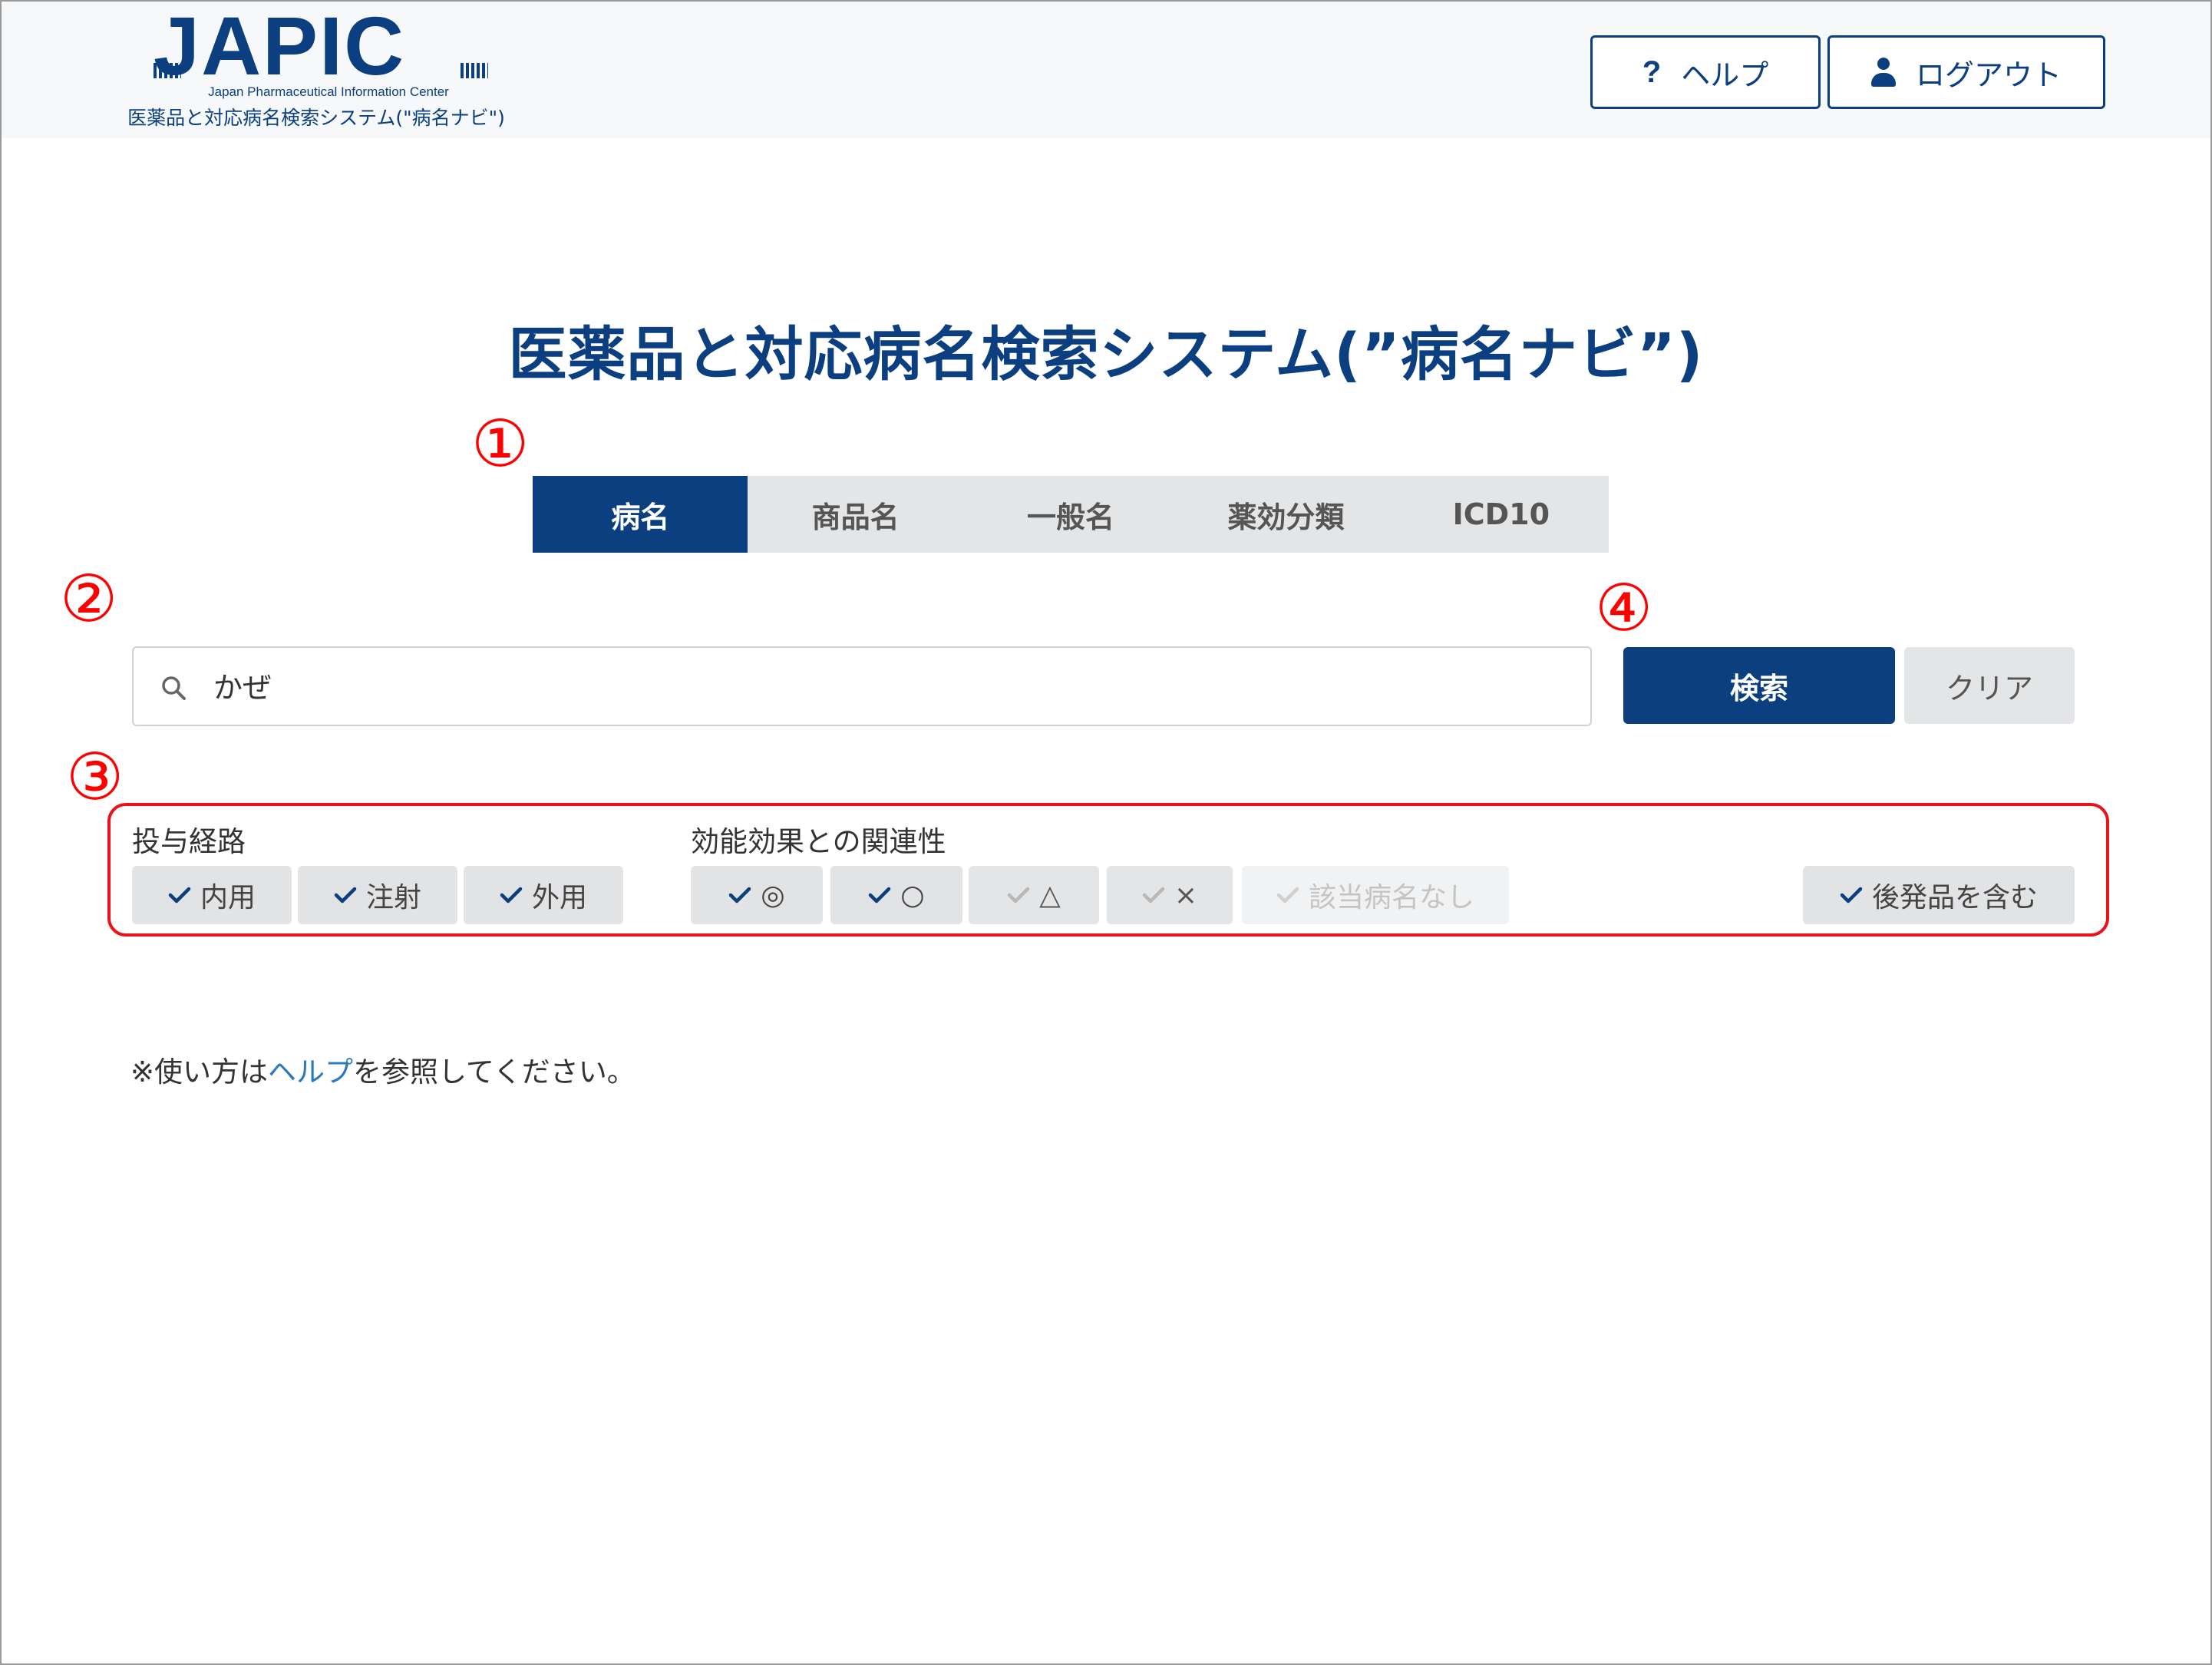 The image size is (2212, 1665). What do you see at coordinates (310, 1072) in the screenshot?
I see `help-link: ヘルプ` at bounding box center [310, 1072].